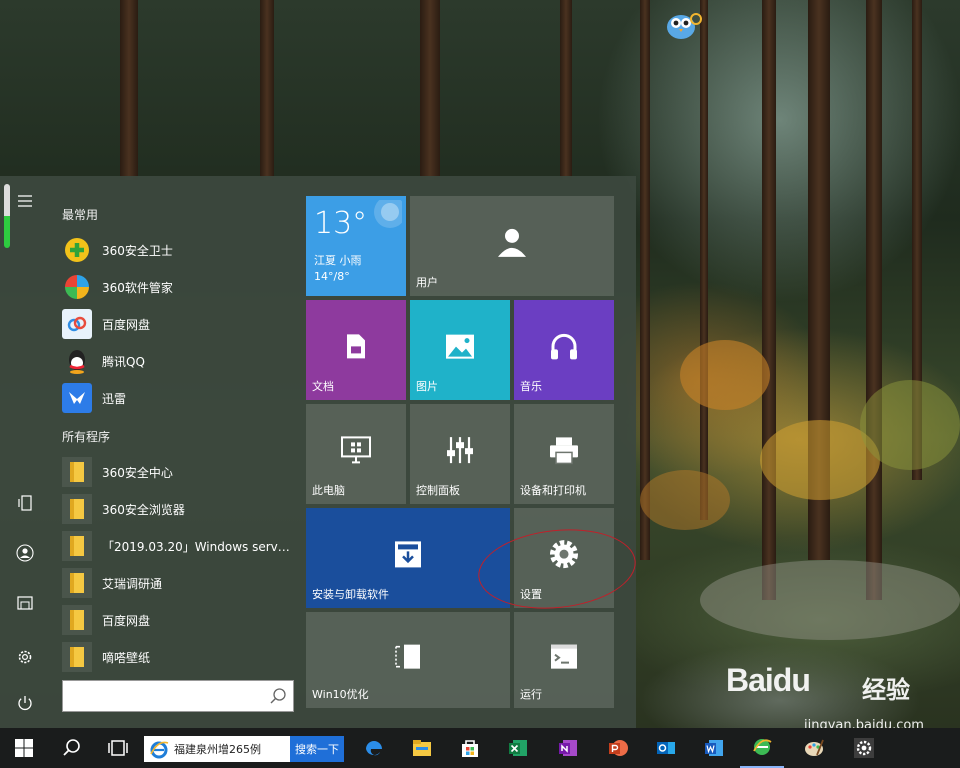 This screenshot has height=768, width=960. What do you see at coordinates (179, 250) in the screenshot?
I see `app-item-360-safe: 360安全卫士` at bounding box center [179, 250].